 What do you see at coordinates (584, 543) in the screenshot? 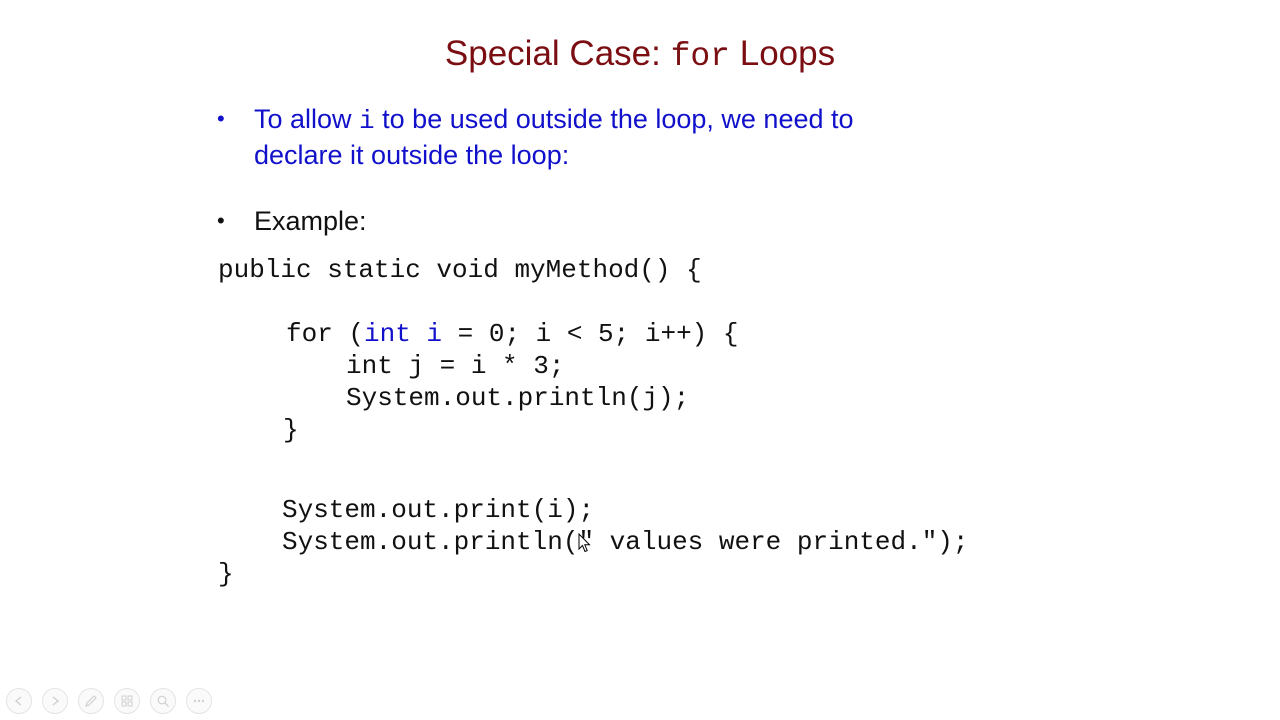
I see `mouse-cursor-icon` at bounding box center [584, 543].